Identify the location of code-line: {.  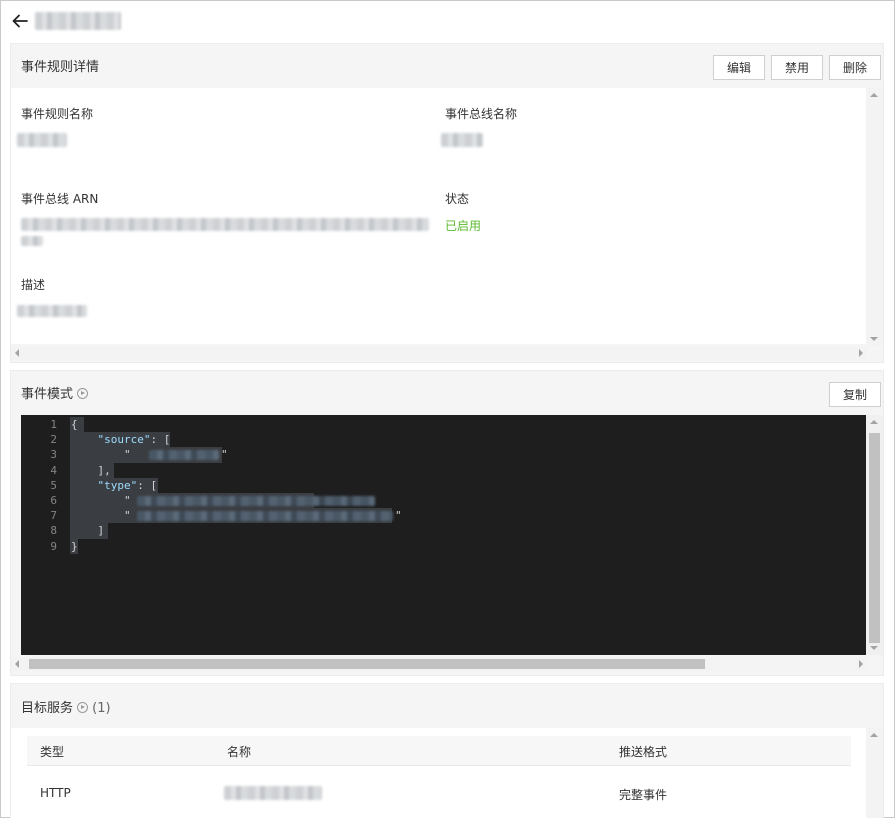
(120, 425).